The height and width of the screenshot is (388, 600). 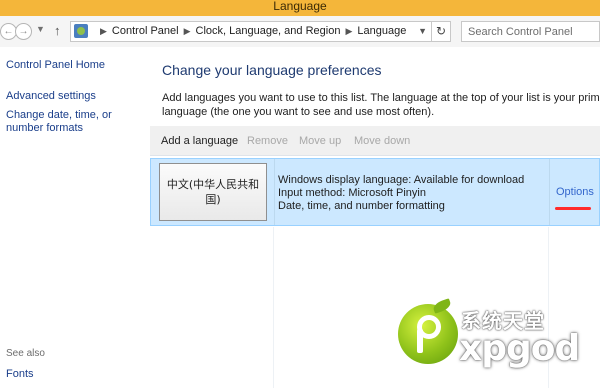 I want to click on search-box, so click(x=530, y=31).